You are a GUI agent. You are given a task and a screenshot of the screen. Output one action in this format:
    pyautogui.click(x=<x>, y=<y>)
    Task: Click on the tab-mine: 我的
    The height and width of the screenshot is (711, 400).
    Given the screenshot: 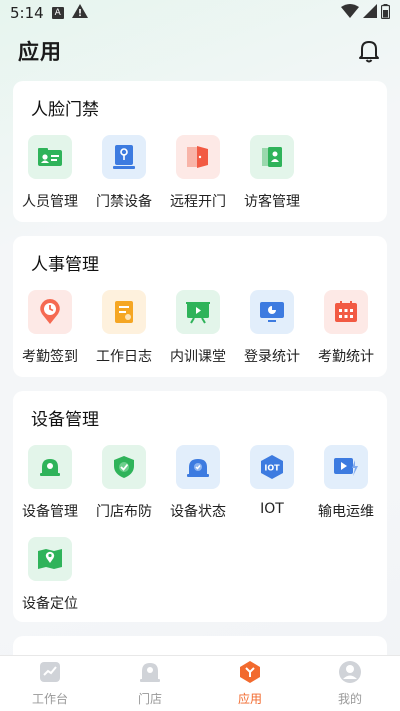 What is the action you would take?
    pyautogui.click(x=350, y=683)
    